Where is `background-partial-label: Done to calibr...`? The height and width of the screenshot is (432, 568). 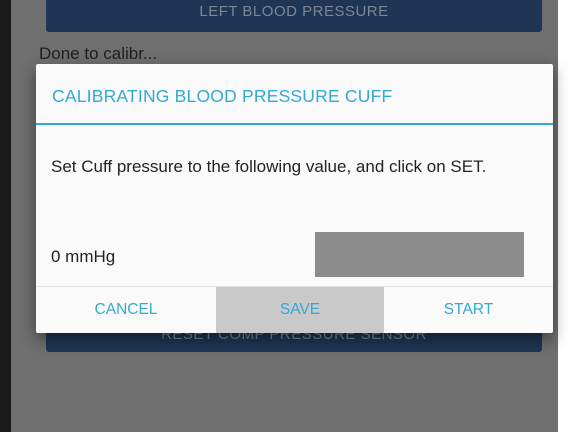 background-partial-label: Done to calibr... is located at coordinates (98, 53).